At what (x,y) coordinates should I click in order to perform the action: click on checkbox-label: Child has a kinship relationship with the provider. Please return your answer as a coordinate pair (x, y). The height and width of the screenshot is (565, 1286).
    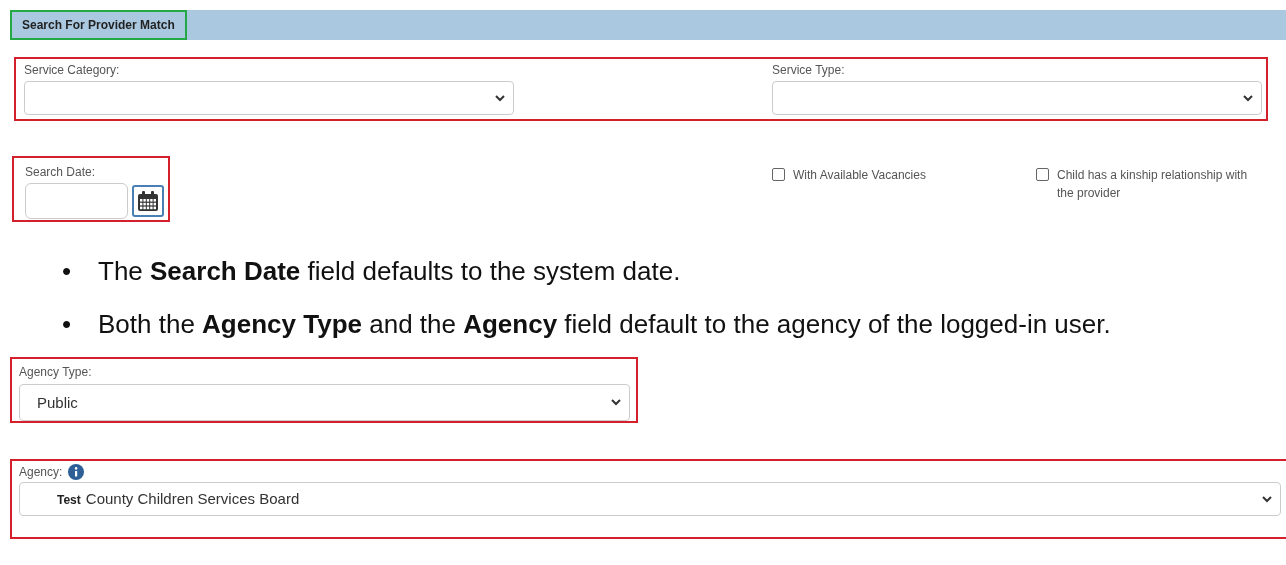
    Looking at the image, I should click on (1152, 184).